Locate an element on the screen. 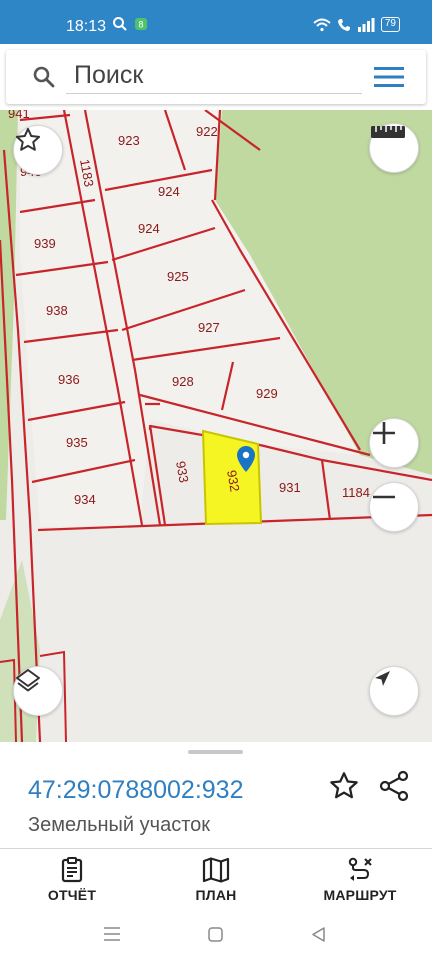 Image resolution: width=432 pixels, height=960 pixels. back-icon is located at coordinates (318, 934).